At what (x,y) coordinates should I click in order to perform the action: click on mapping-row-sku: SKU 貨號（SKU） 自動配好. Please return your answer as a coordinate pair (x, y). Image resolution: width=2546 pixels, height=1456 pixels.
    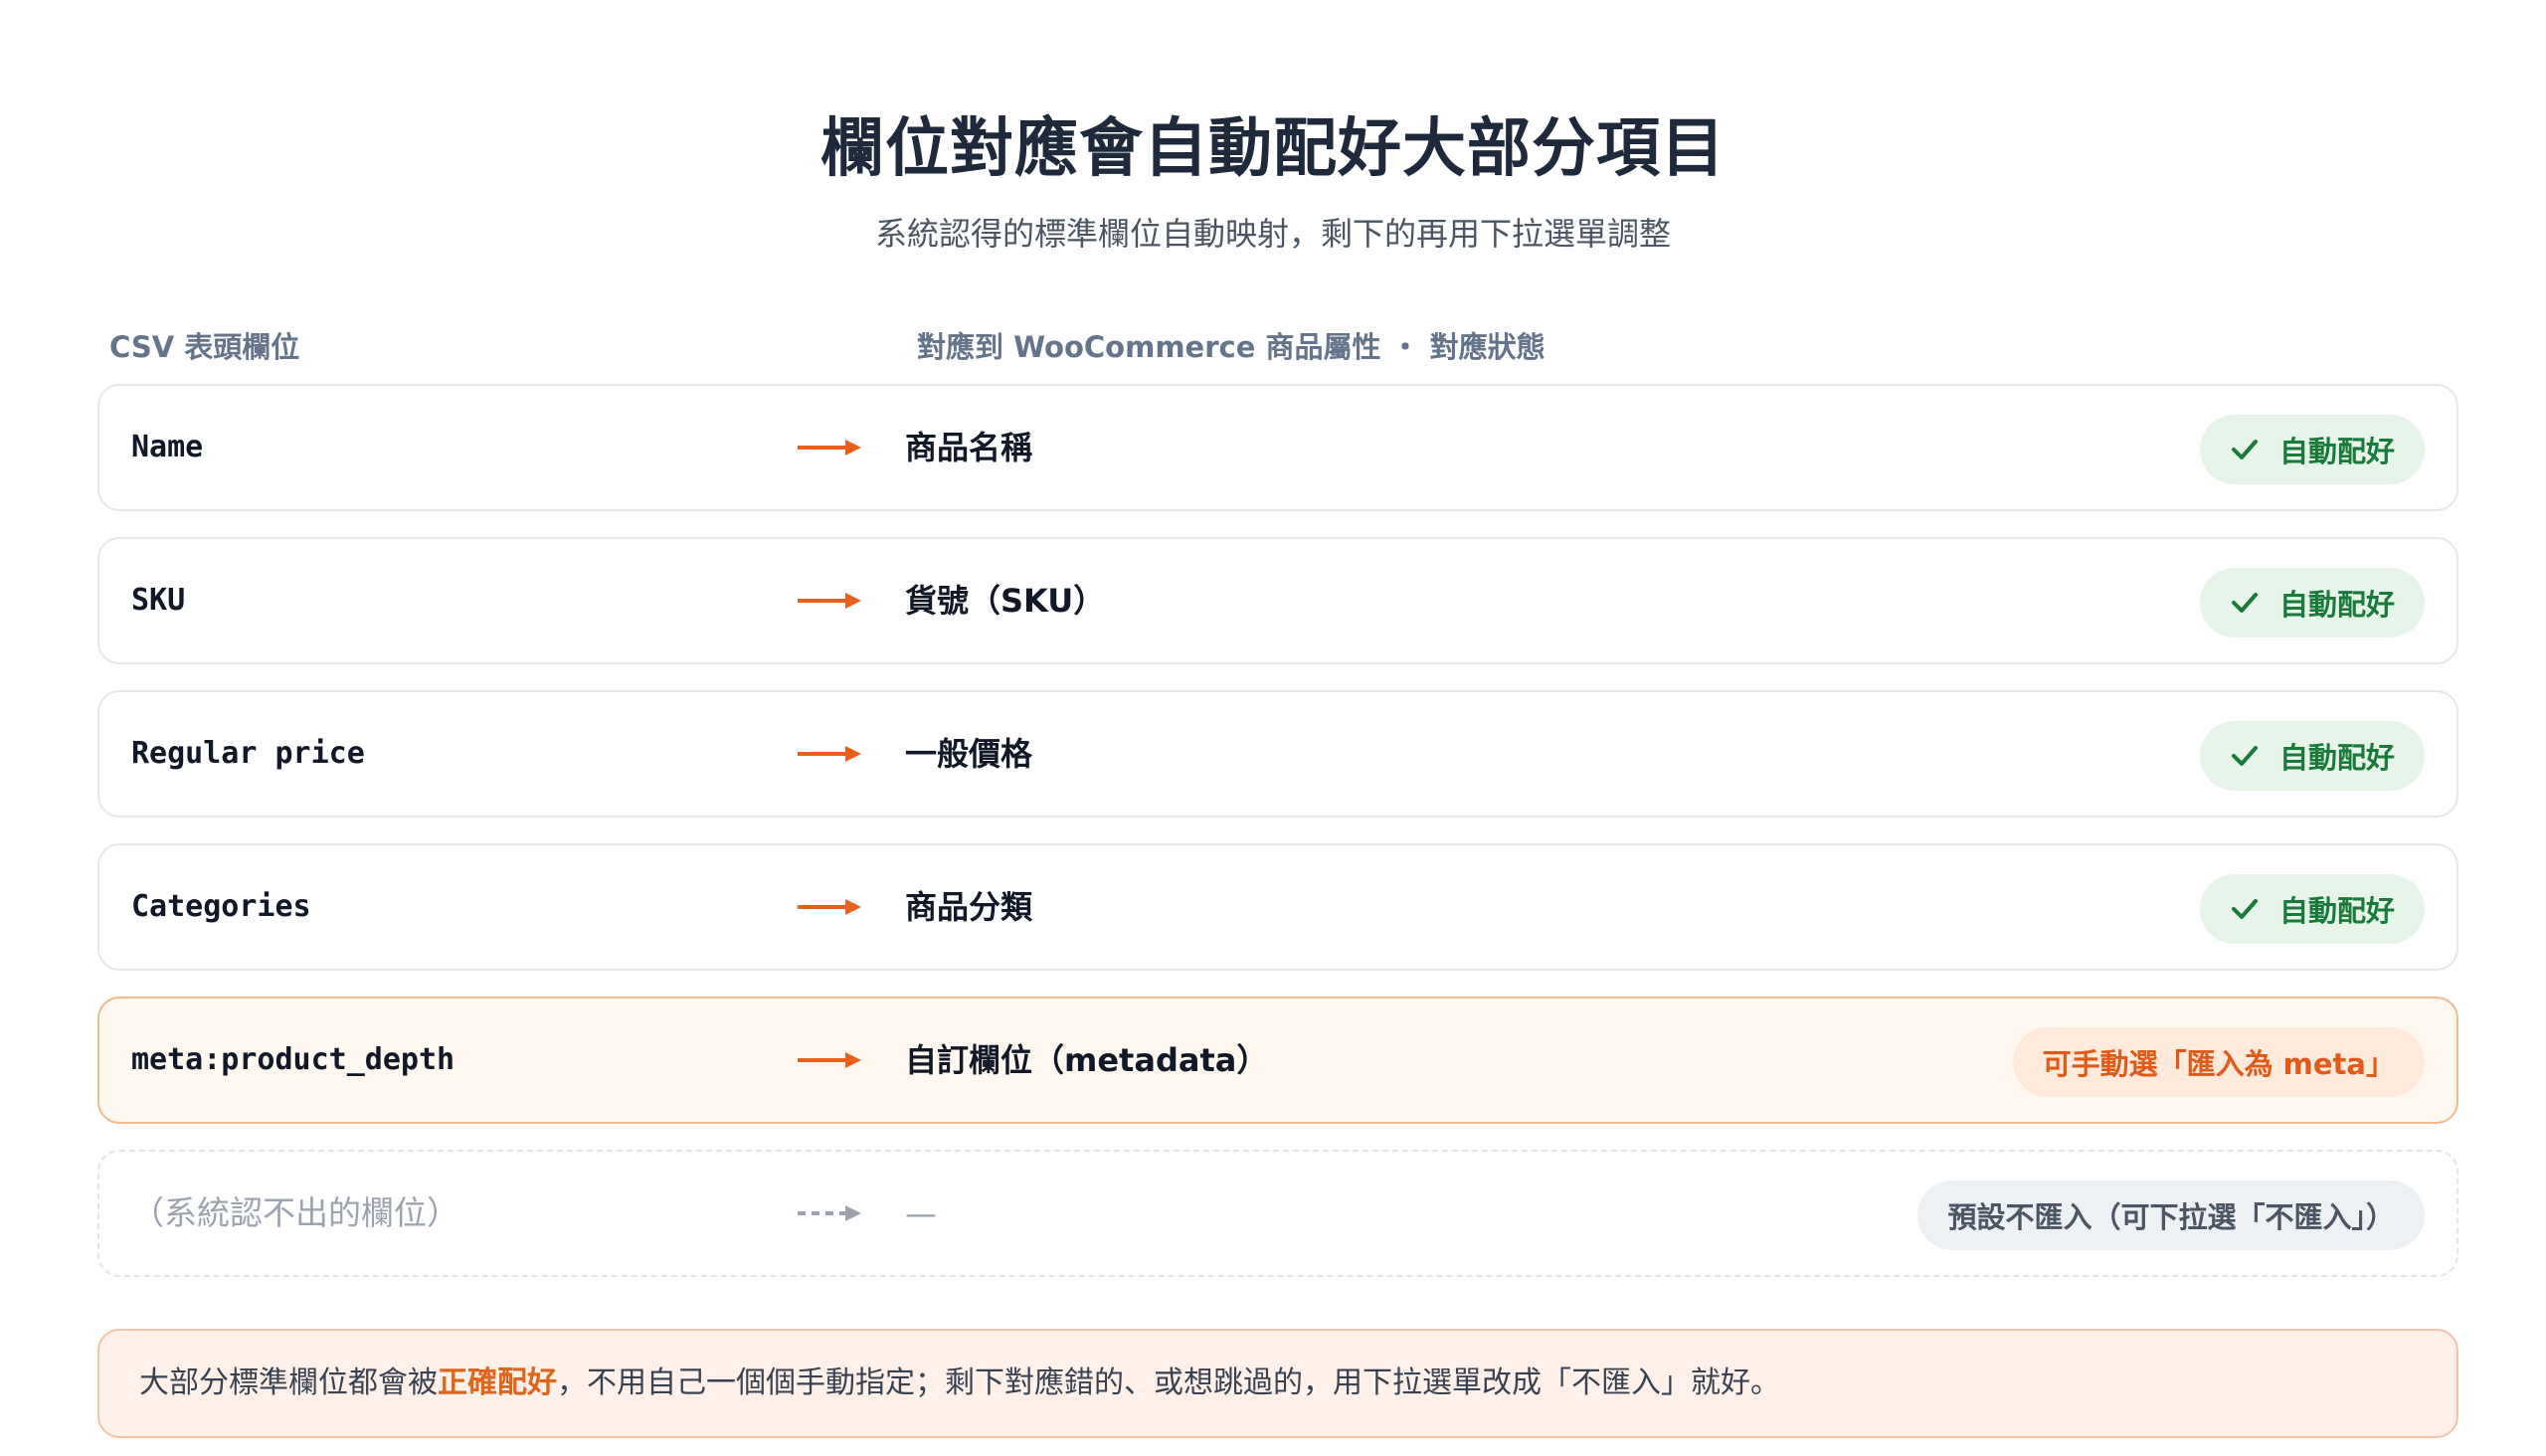
    Looking at the image, I should click on (1277, 600).